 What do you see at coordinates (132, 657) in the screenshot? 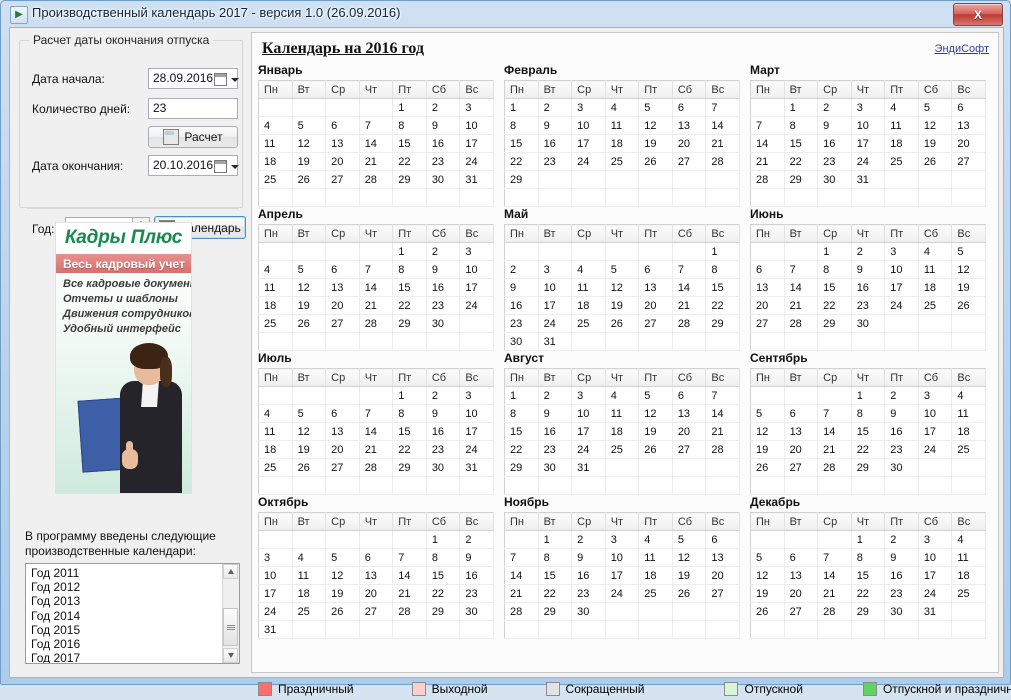
I see `list-item: Год 2017` at bounding box center [132, 657].